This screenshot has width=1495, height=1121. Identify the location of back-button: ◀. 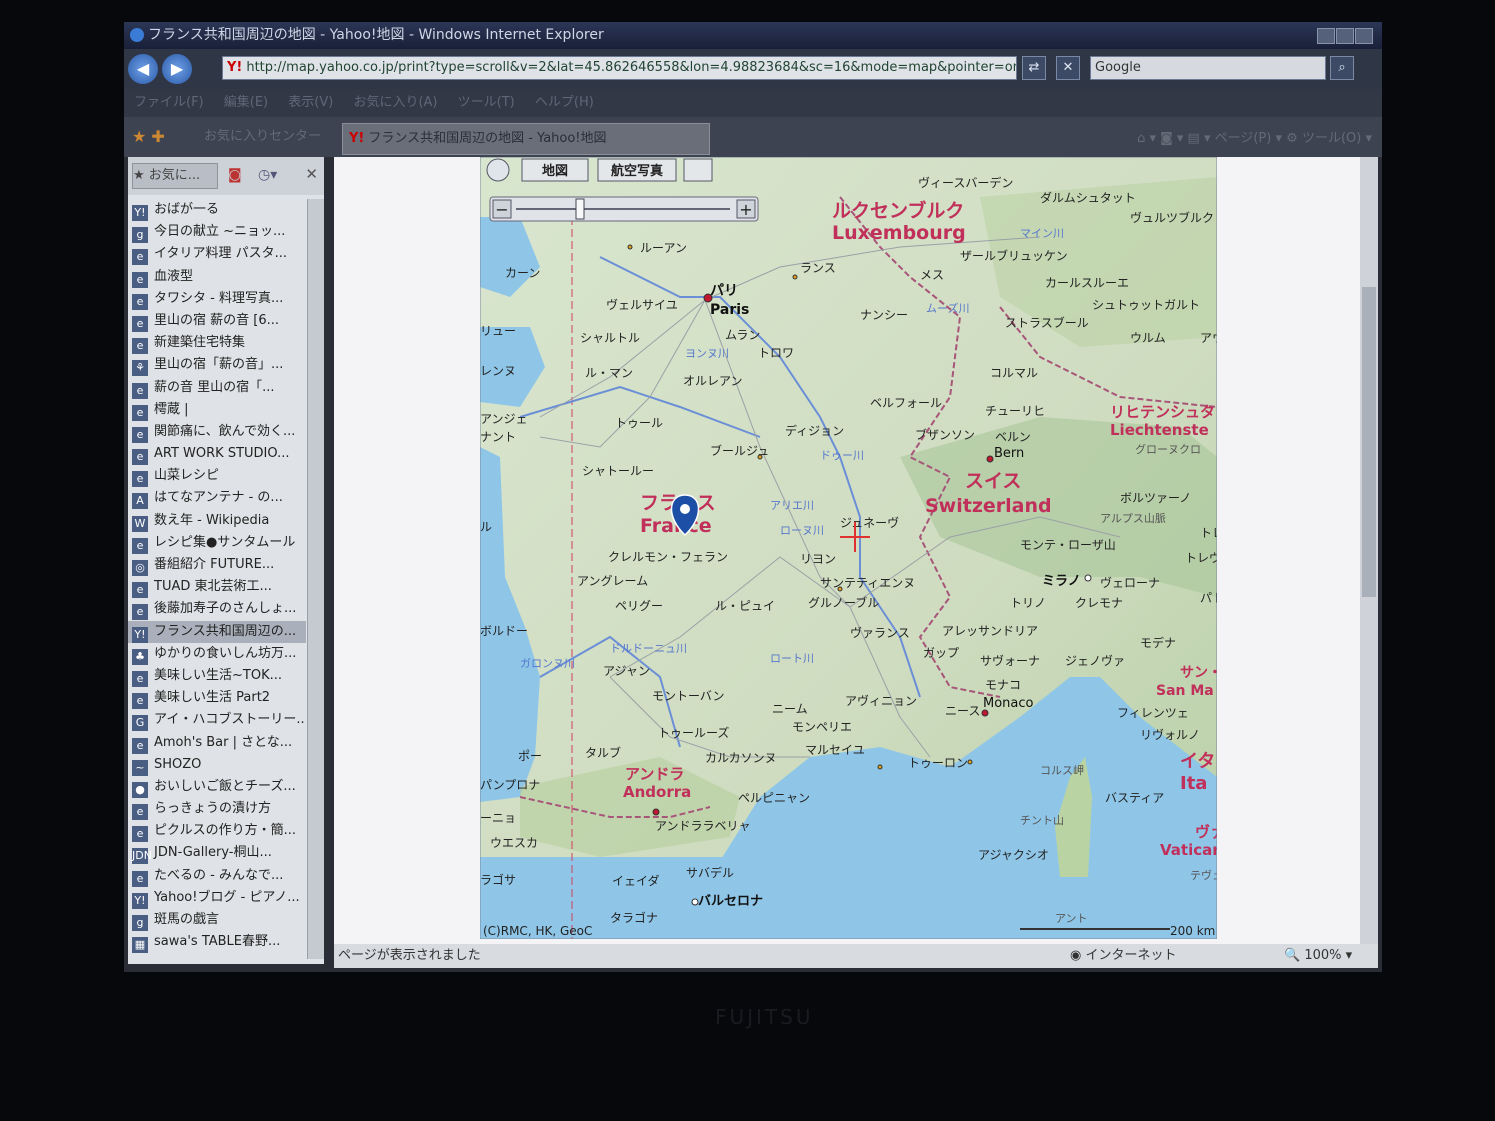
(143, 69).